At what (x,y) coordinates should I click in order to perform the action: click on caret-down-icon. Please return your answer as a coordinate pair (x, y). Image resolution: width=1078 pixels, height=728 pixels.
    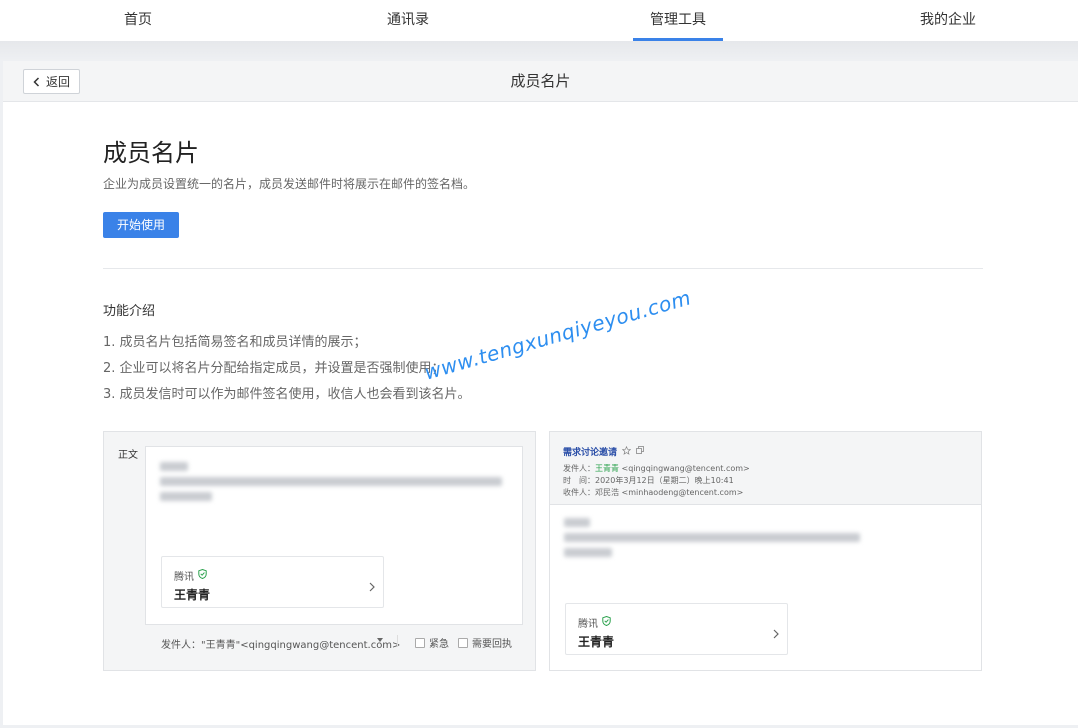
    Looking at the image, I should click on (380, 640).